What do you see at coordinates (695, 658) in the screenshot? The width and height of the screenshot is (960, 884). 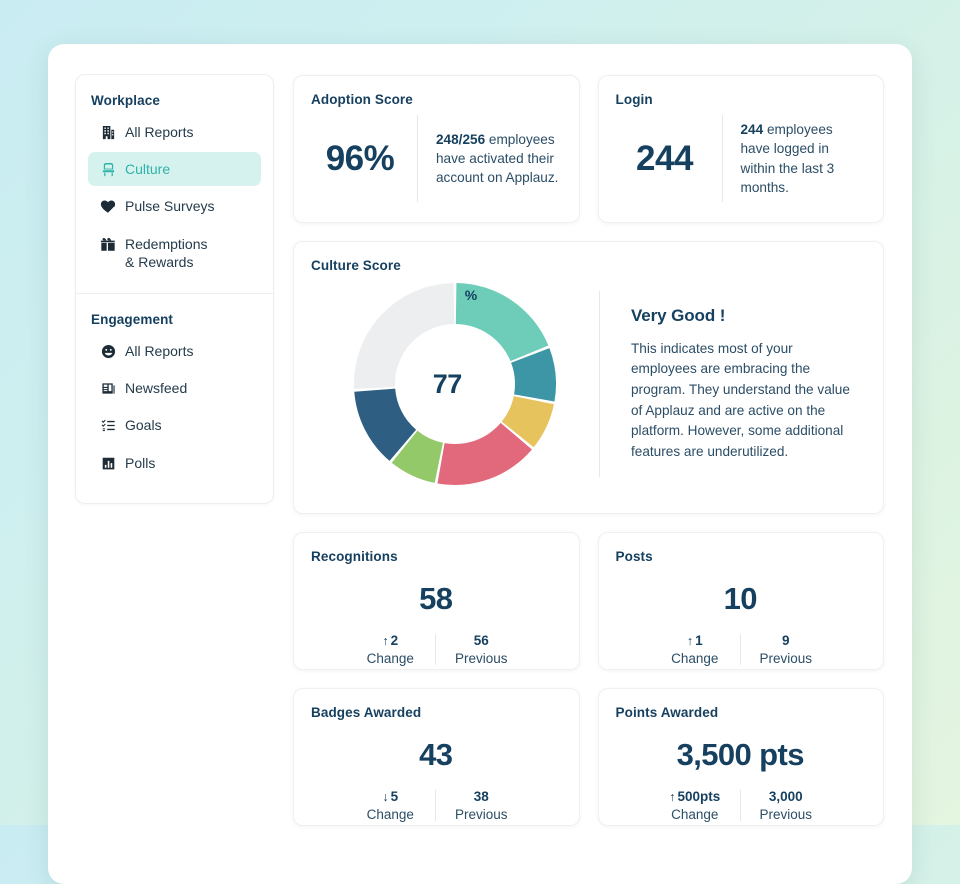 I see `posts-change-label: Change` at bounding box center [695, 658].